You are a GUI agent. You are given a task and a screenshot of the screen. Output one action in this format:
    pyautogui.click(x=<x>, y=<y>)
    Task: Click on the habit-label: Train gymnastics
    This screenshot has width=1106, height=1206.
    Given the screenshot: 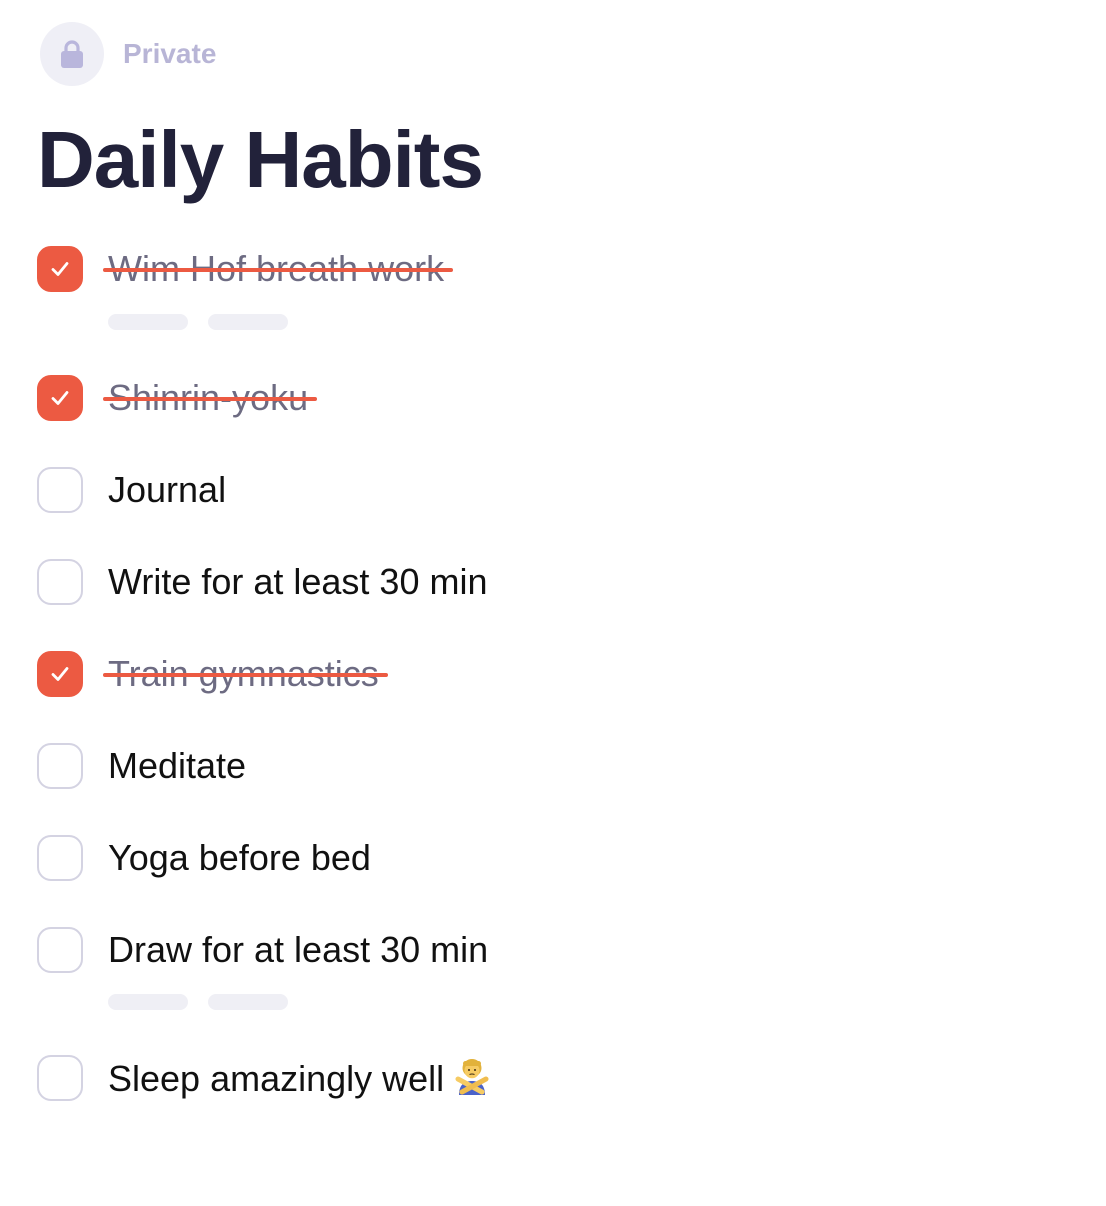 What is the action you would take?
    pyautogui.click(x=245, y=673)
    